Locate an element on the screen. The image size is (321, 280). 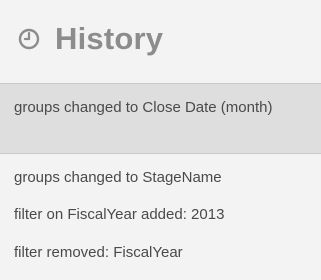
history-item: filter removed: FiscalYear is located at coordinates (160, 251).